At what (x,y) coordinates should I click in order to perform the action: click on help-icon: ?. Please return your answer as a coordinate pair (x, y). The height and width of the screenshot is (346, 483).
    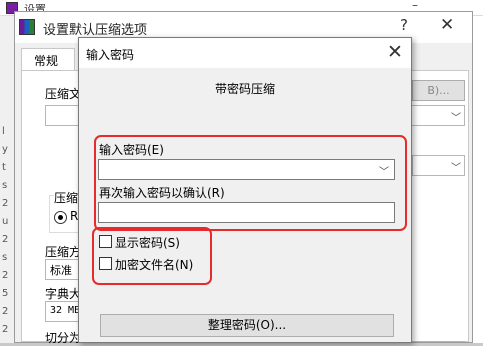
    Looking at the image, I should click on (404, 25).